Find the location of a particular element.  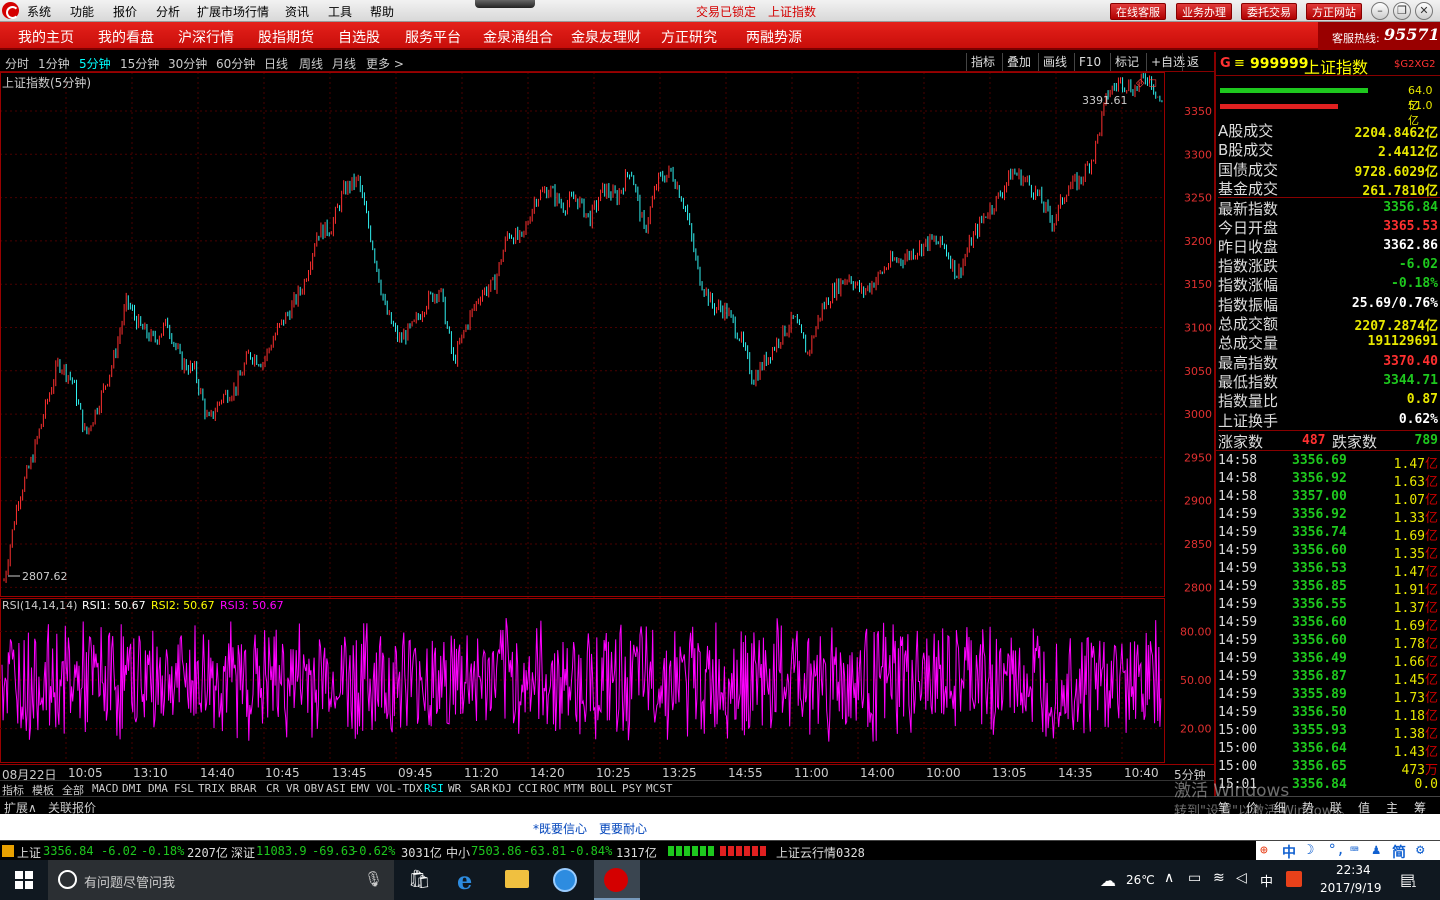

indicator-tab-wr: WR is located at coordinates (454, 788).